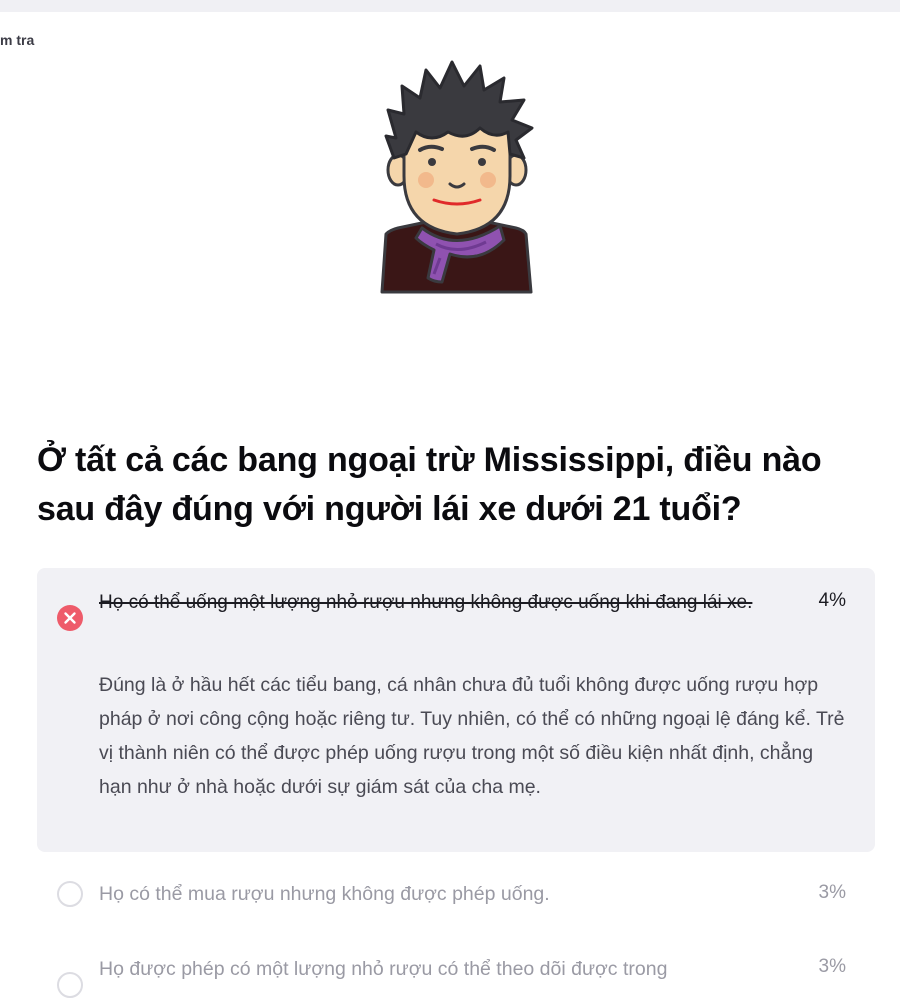 The image size is (900, 998). Describe the element at coordinates (832, 600) in the screenshot. I see `selected-answer-percent: 4%` at that location.